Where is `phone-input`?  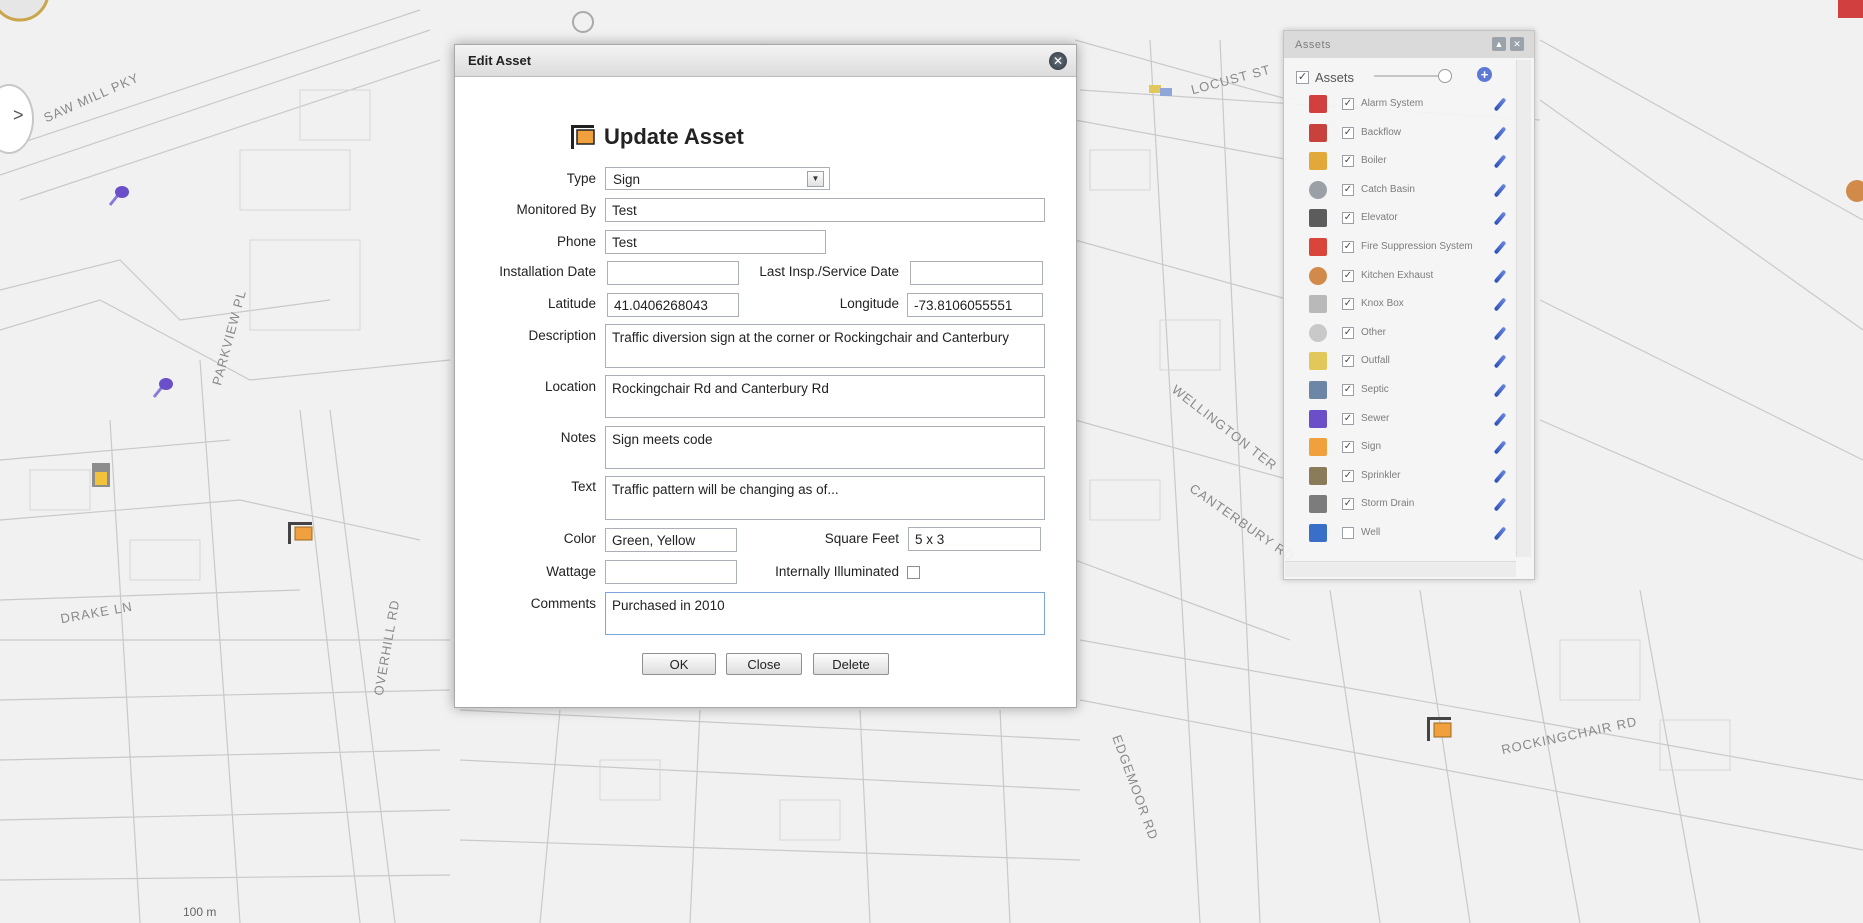
phone-input is located at coordinates (715, 242).